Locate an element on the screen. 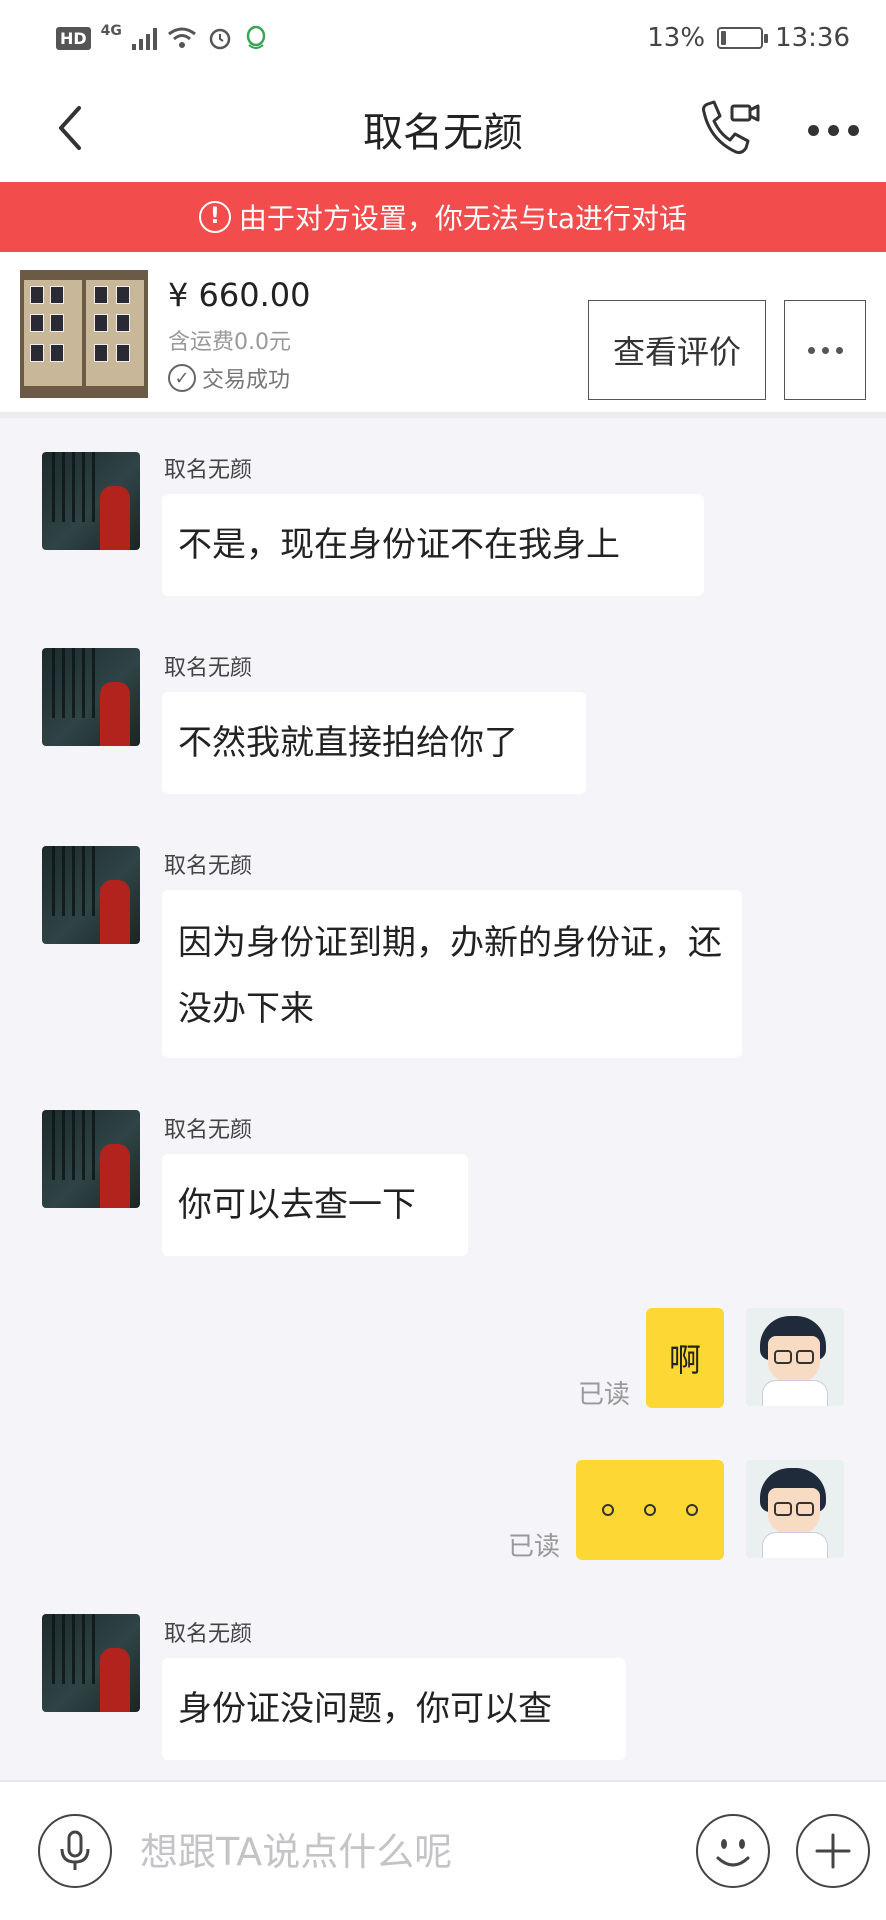  restriction-banner: ! 由于对方设置，你无法与ta进行对话 is located at coordinates (443, 217).